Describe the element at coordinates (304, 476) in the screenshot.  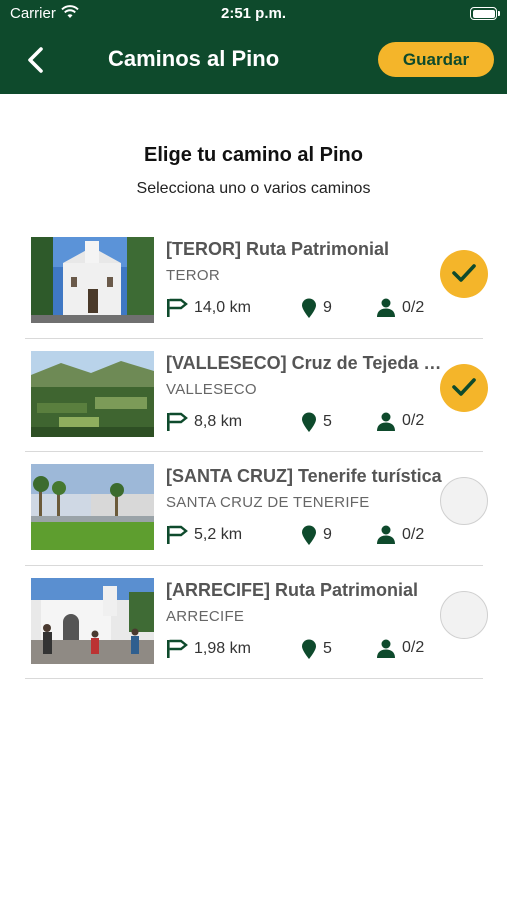
I see `route-title: [SANTA CRUZ] Tenerife turística` at that location.